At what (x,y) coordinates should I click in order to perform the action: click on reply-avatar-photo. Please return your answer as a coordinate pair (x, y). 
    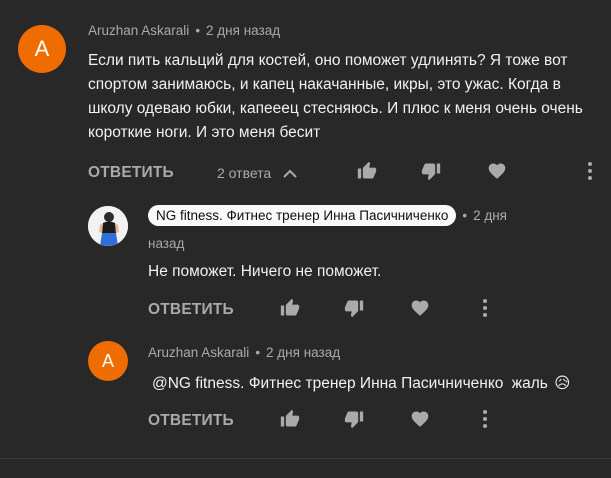
    Looking at the image, I should click on (108, 226).